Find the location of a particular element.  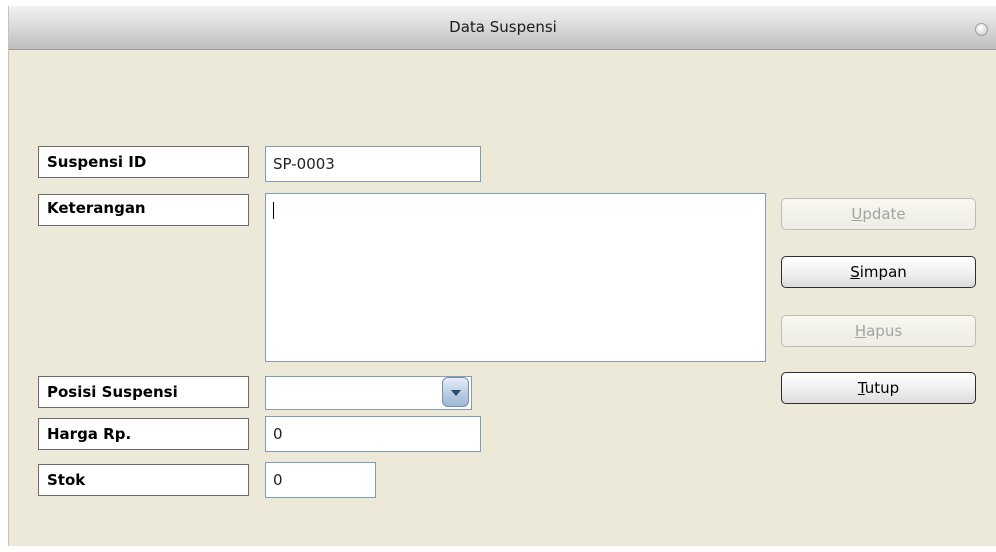

text-caret is located at coordinates (273, 210).